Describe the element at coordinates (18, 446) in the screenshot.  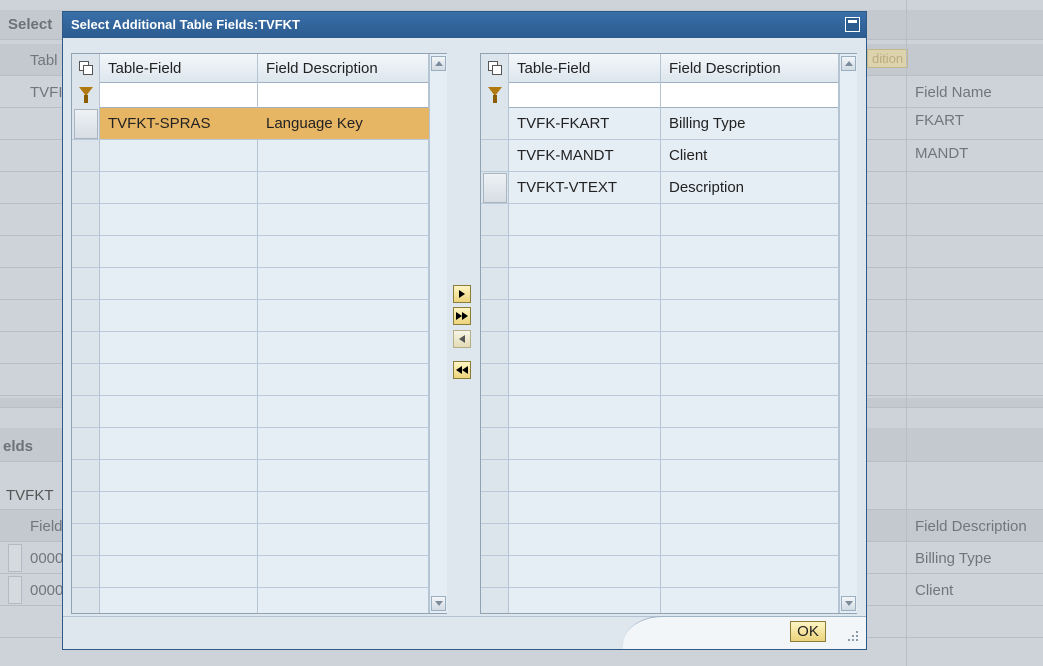
I see `bg-section-title: elds` at that location.